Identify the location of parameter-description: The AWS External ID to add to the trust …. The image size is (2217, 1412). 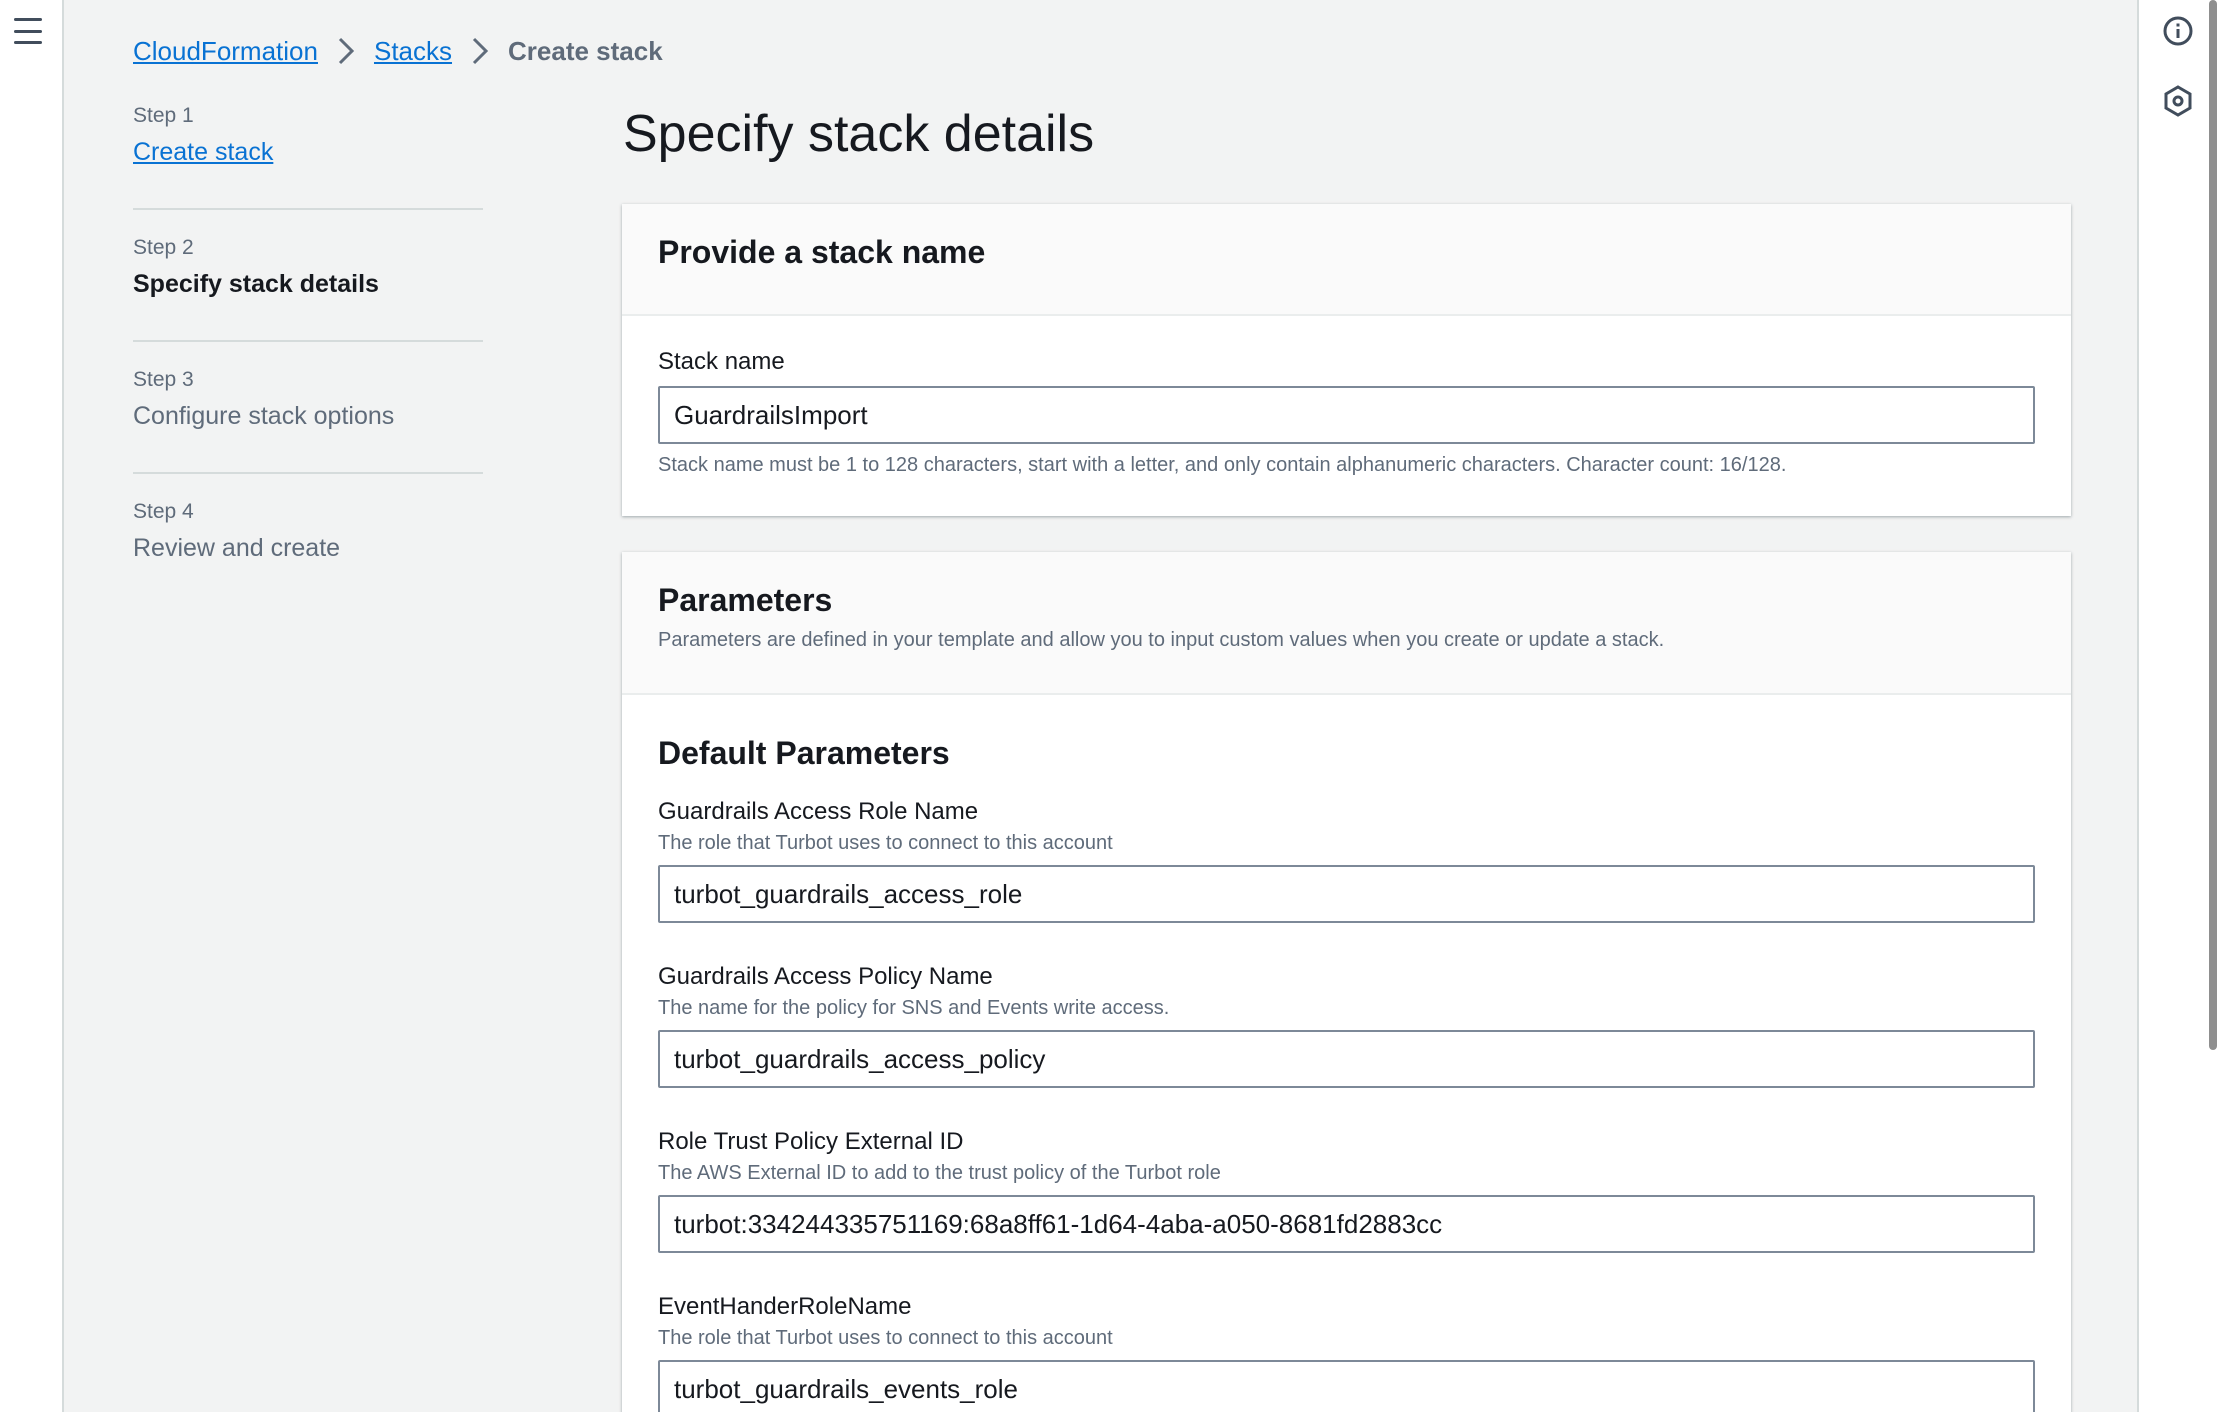
(939, 1173).